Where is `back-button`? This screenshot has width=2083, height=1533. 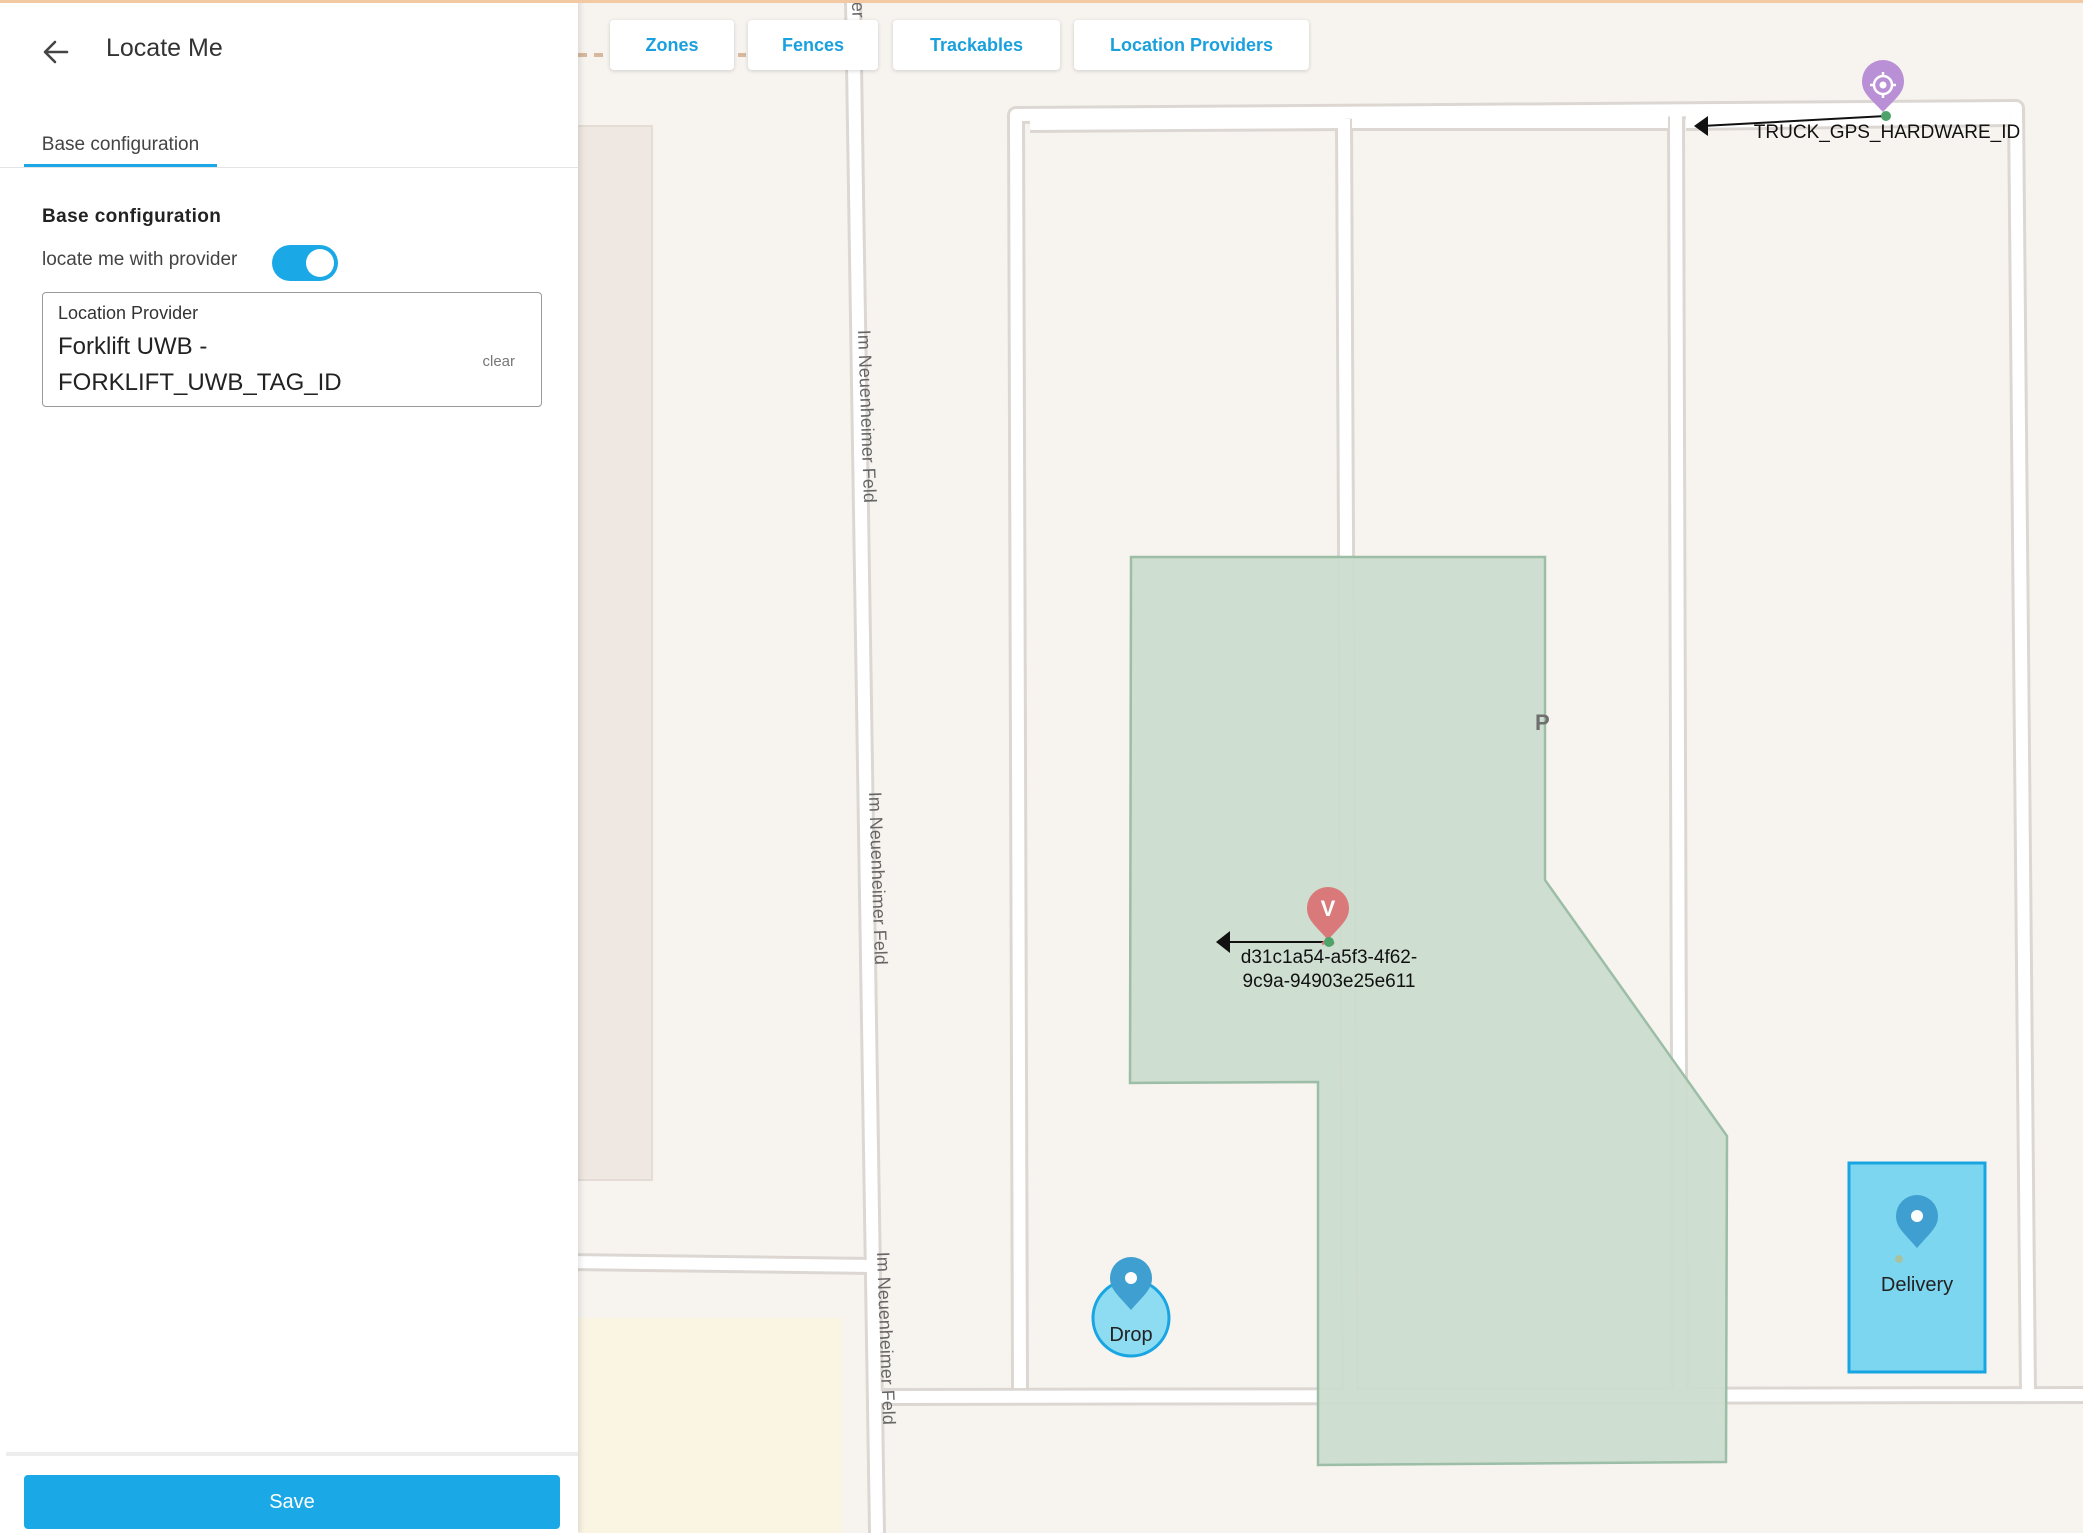
back-button is located at coordinates (56, 52).